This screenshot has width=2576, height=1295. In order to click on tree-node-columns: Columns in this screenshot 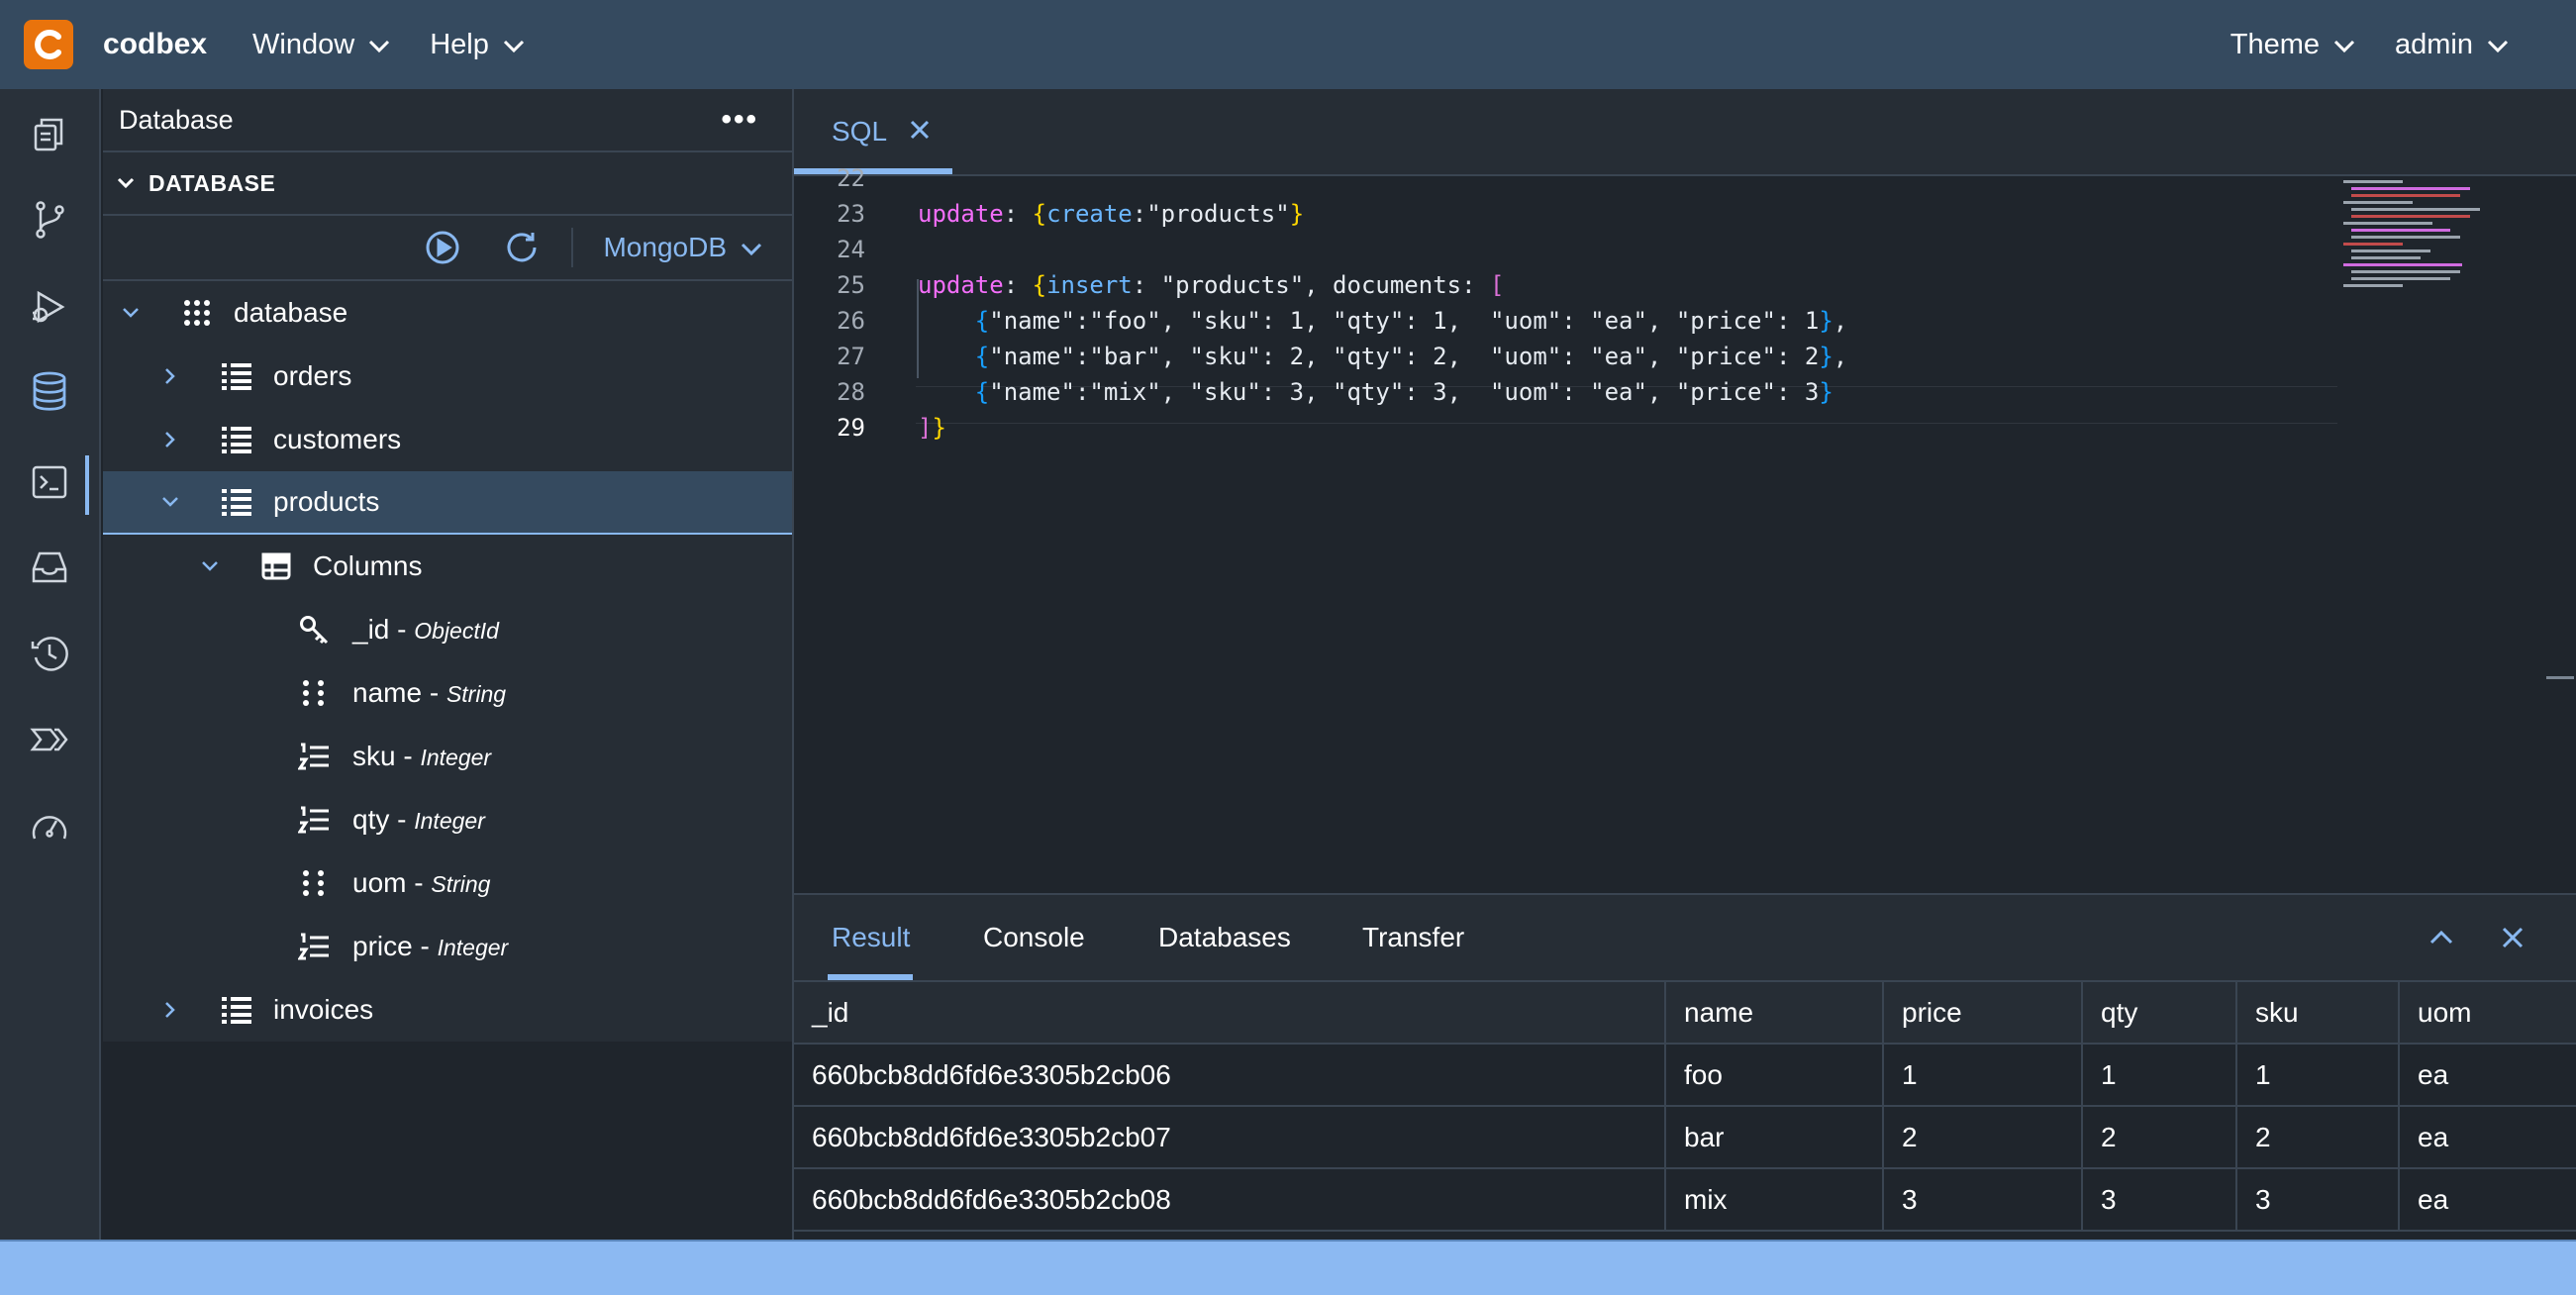, I will do `click(448, 566)`.